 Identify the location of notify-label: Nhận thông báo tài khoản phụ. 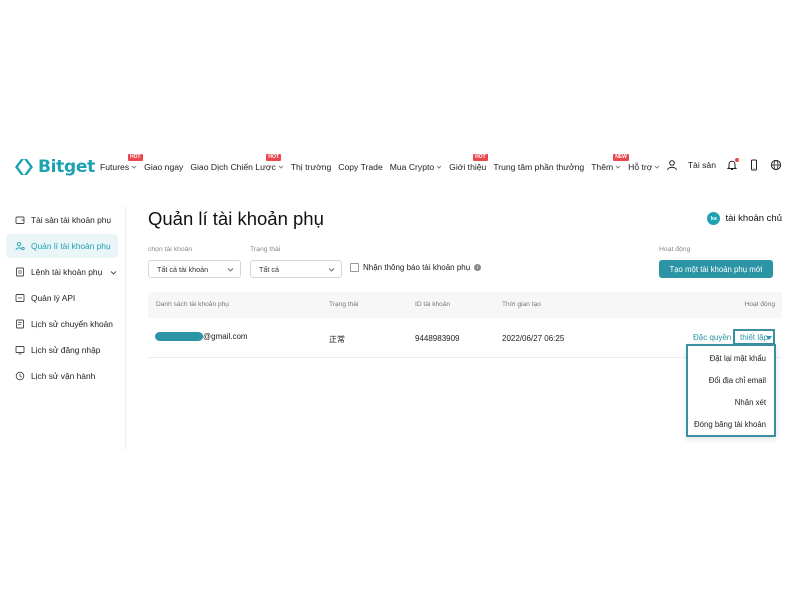
(417, 267).